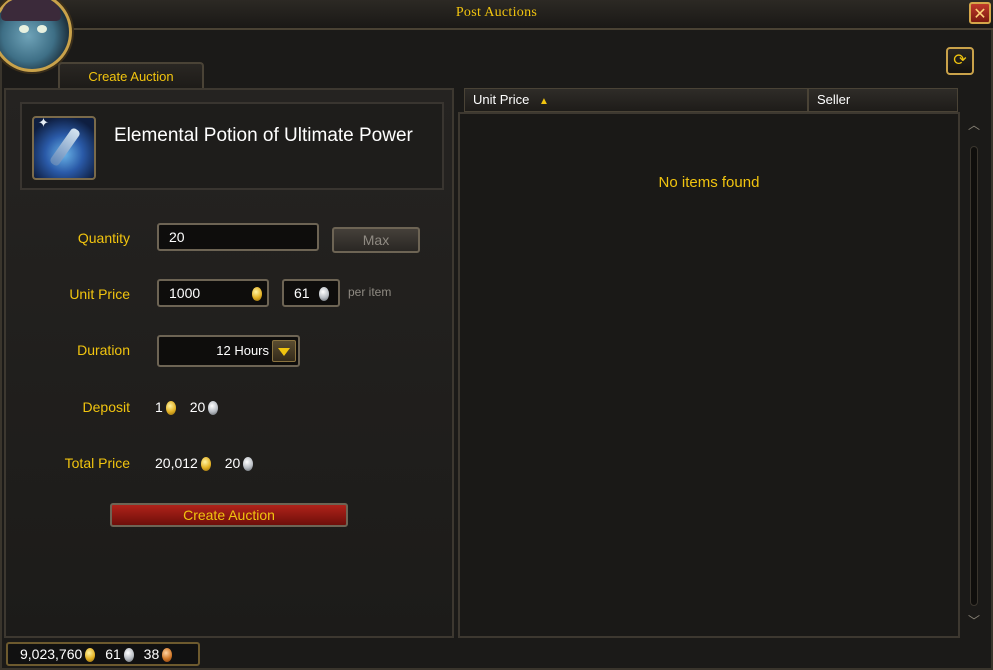  Describe the element at coordinates (151, 654) in the screenshot. I see `money-copper: 38` at that location.